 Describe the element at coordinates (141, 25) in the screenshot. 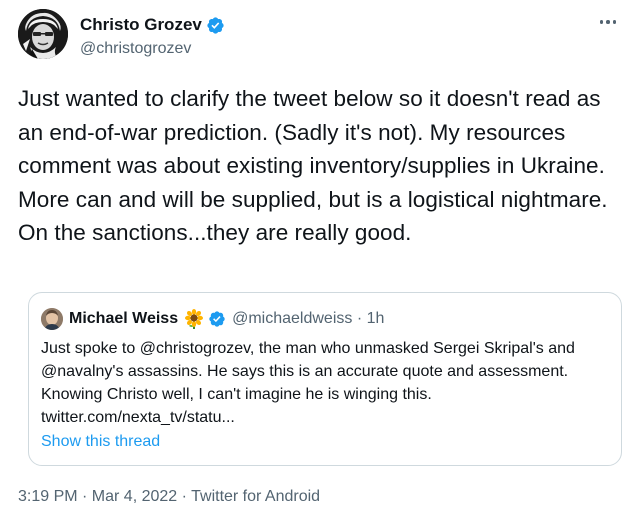

I see `author-display-name: Christo Grozev` at that location.